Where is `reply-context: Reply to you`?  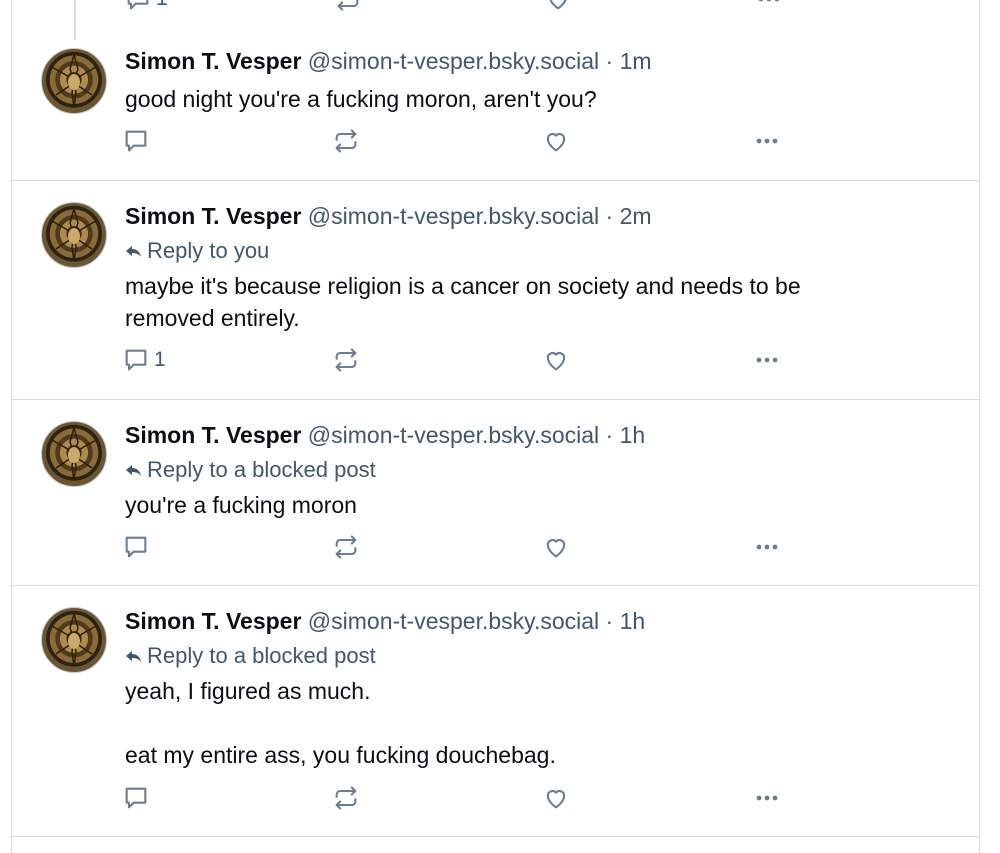
reply-context: Reply to you is located at coordinates (197, 251).